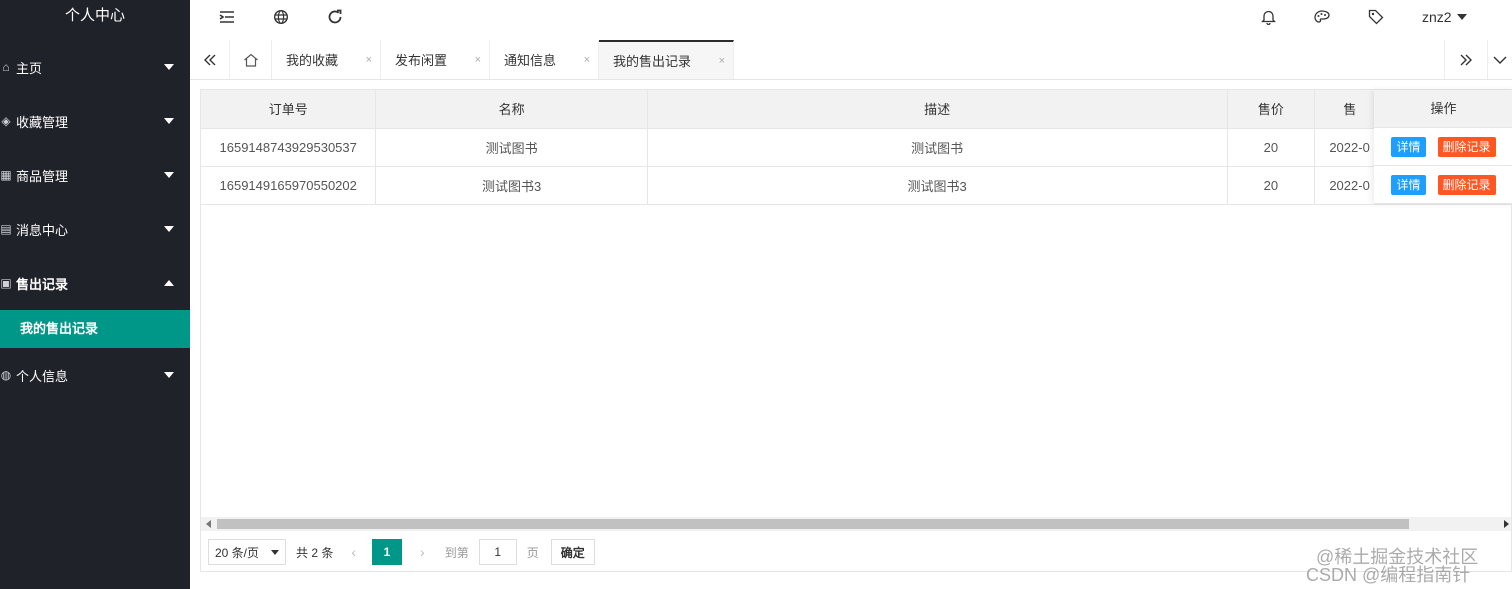 This screenshot has width=1512, height=589. Describe the element at coordinates (421, 60) in the screenshot. I see `tab-label: 发布闲置` at that location.